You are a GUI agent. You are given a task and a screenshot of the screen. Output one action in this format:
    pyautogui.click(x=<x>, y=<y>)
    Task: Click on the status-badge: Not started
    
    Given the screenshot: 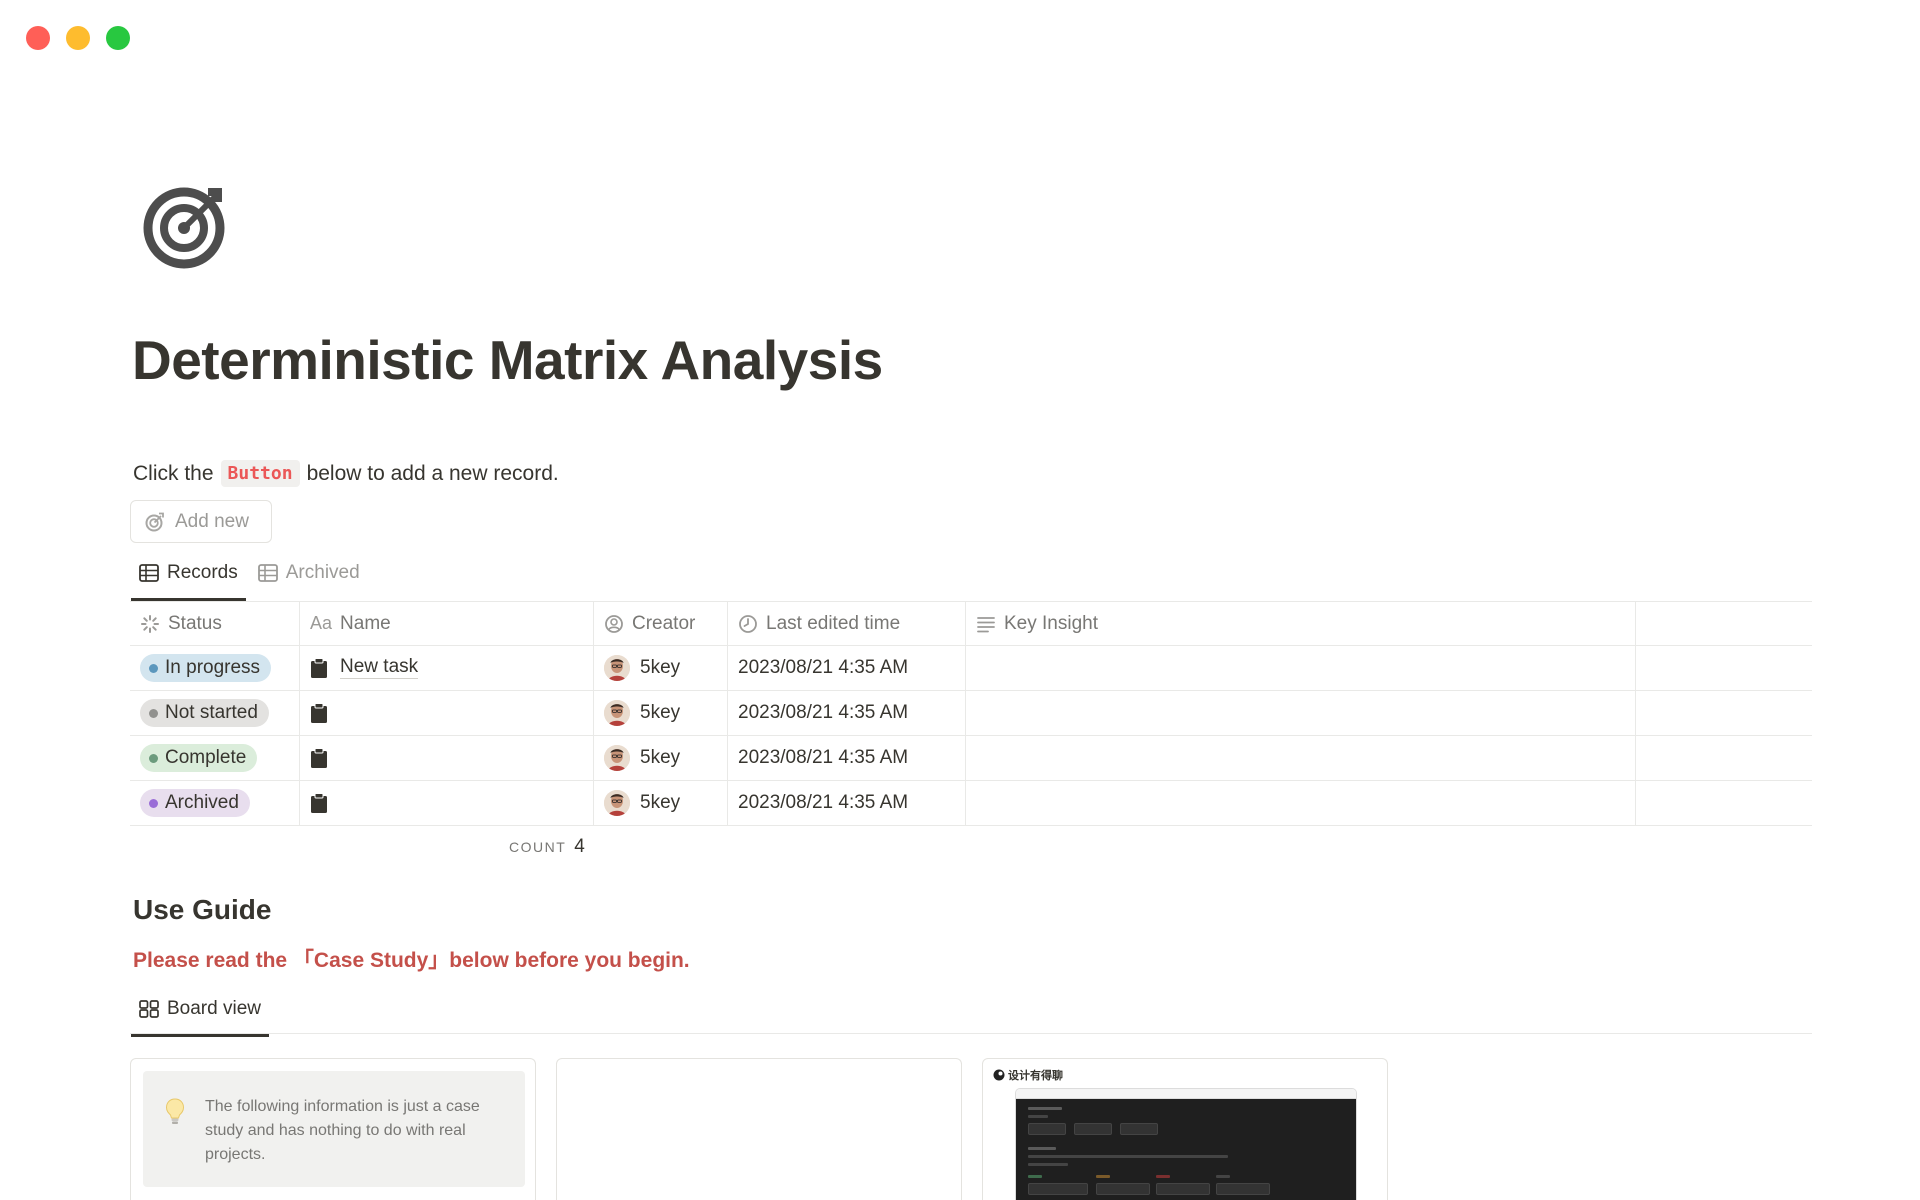 What is the action you would take?
    pyautogui.click(x=204, y=713)
    